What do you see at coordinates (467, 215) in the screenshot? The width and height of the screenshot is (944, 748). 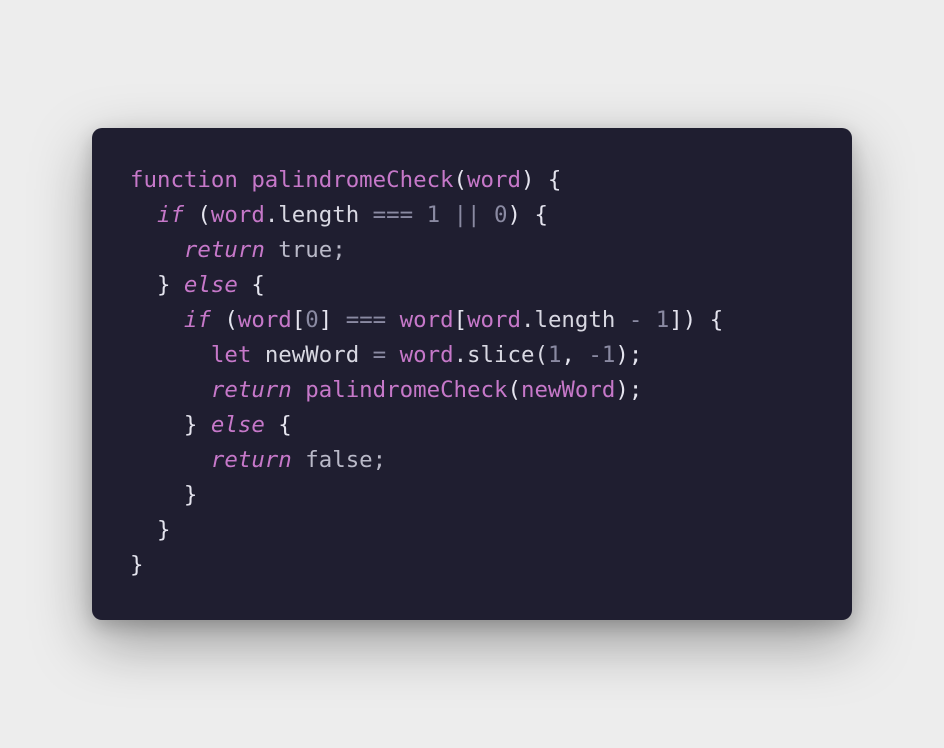 I see `code-token: ||` at bounding box center [467, 215].